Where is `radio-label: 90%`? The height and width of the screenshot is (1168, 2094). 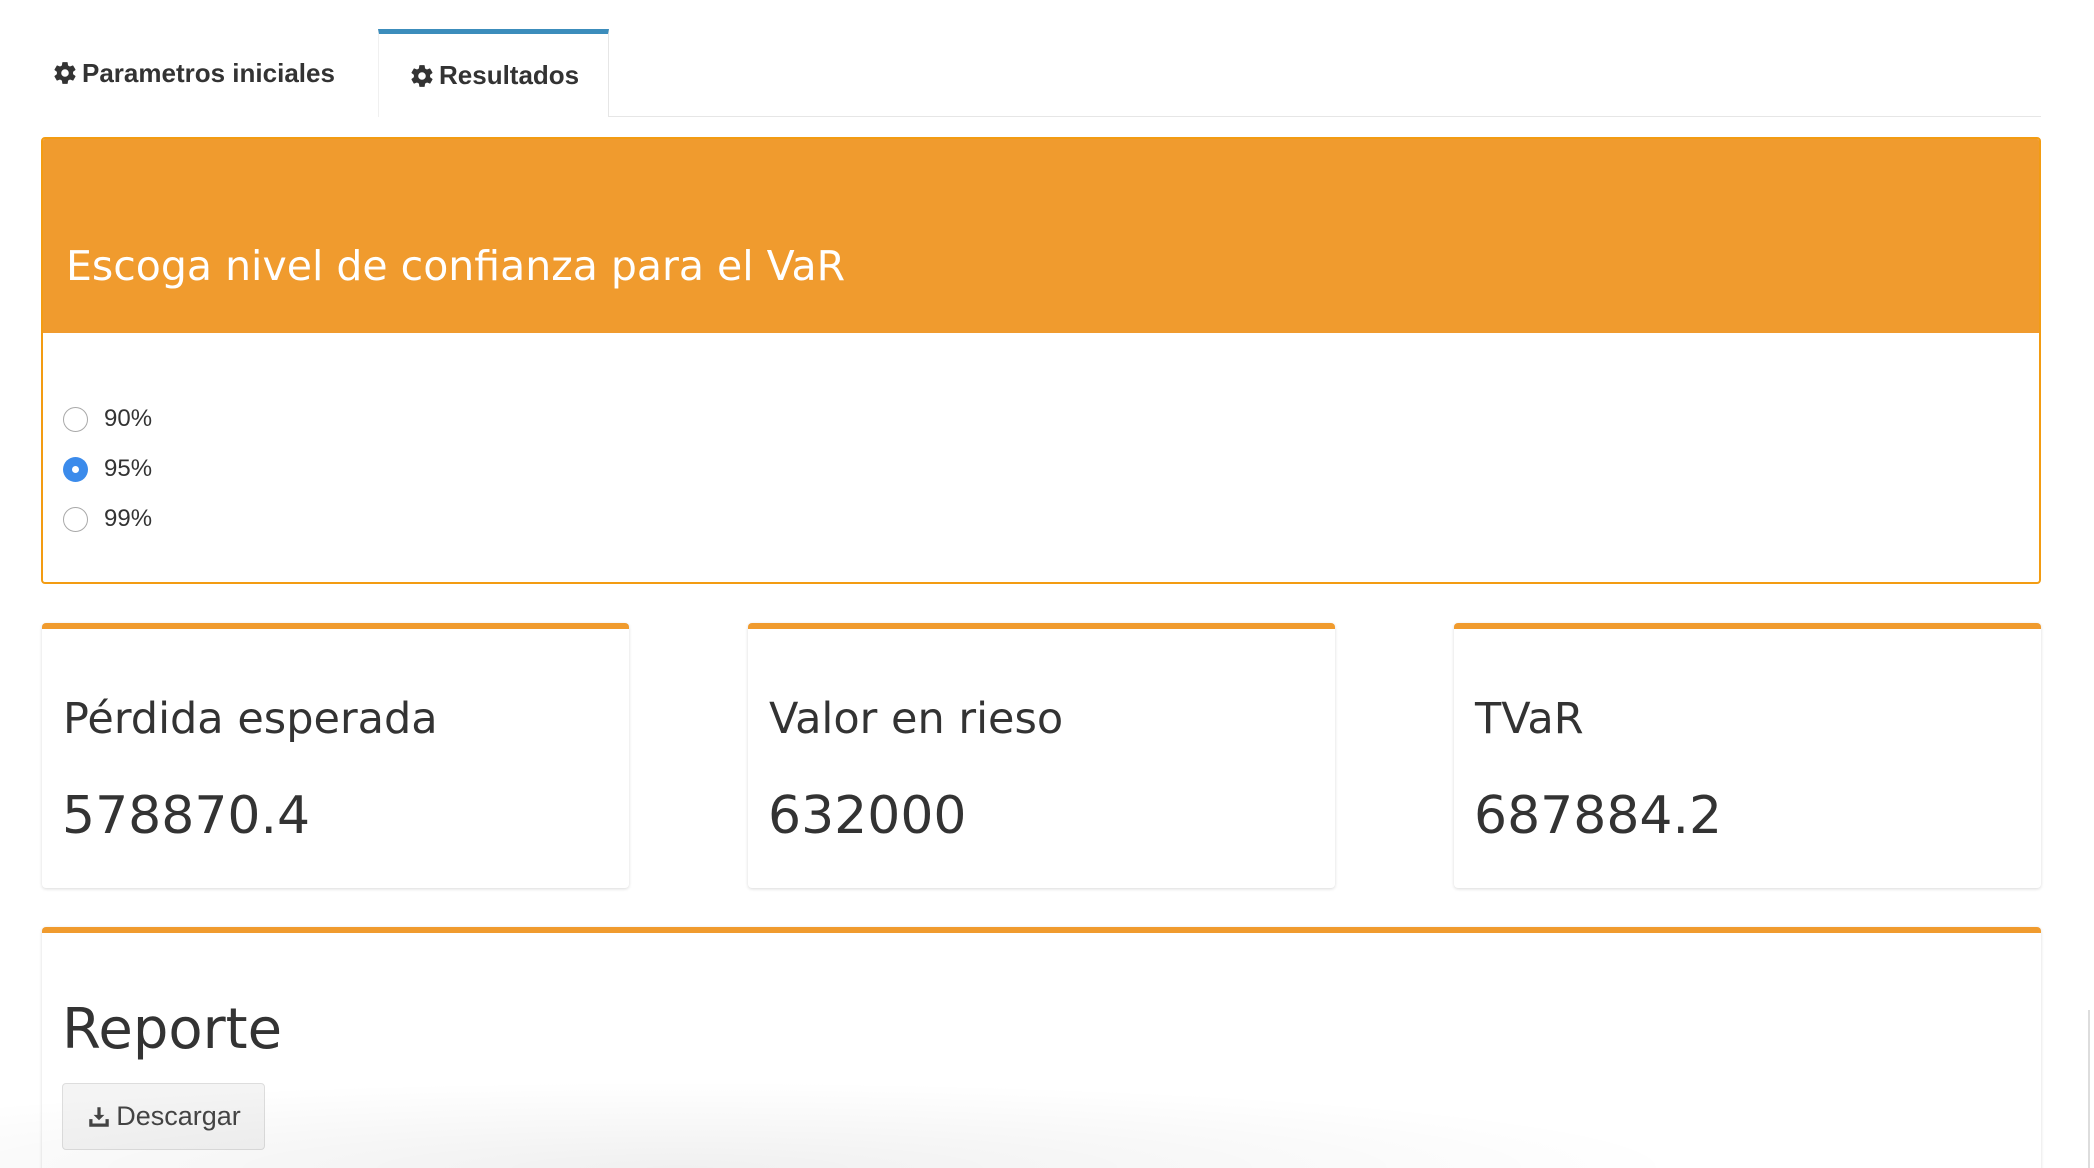 radio-label: 90% is located at coordinates (128, 418).